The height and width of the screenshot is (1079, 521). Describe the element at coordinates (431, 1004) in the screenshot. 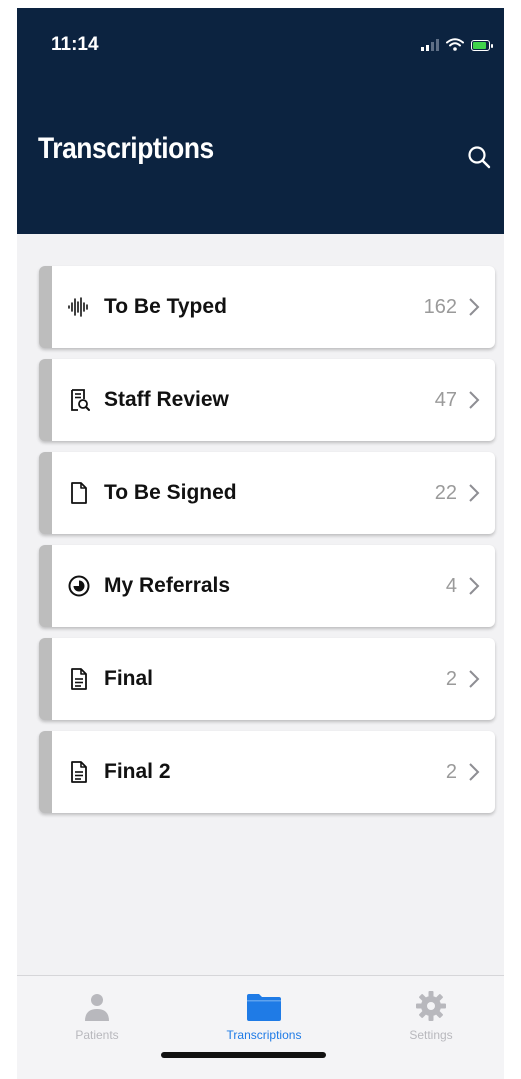

I see `gear-icon` at that location.